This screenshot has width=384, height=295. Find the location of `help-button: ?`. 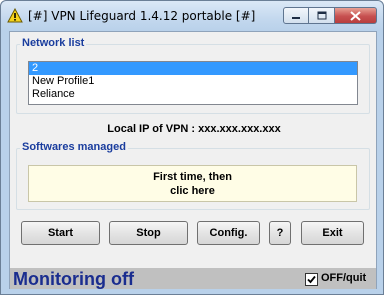

help-button: ? is located at coordinates (280, 233).